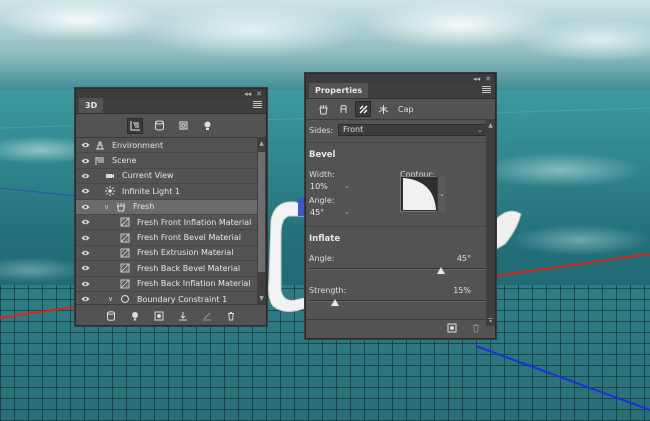  What do you see at coordinates (194, 222) in the screenshot?
I see `tree-row-label: Fresh Front Inflation Material` at bounding box center [194, 222].